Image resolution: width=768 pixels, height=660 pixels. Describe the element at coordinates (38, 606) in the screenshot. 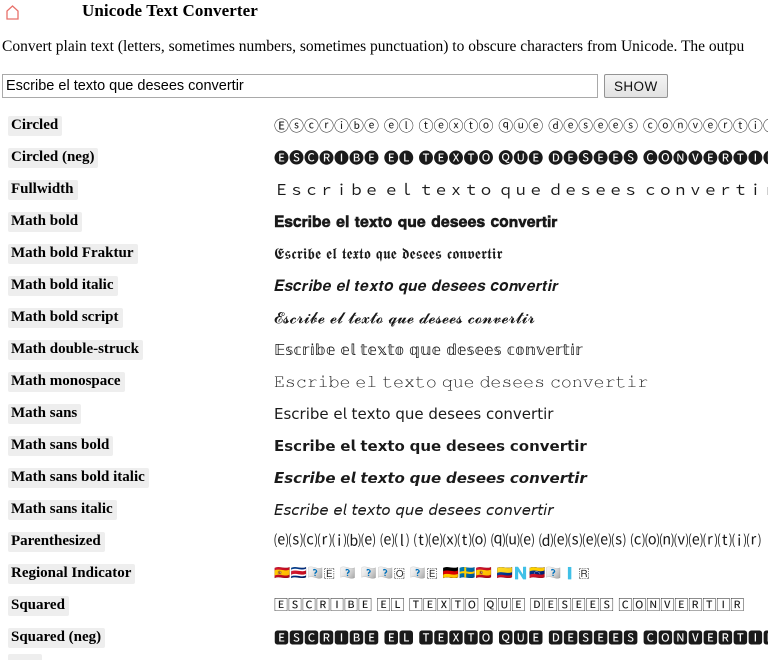

I see `result-row-label: Squared` at that location.